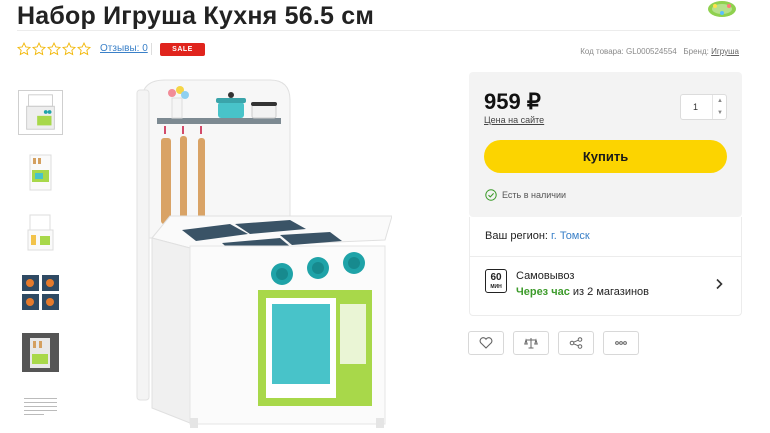 The width and height of the screenshot is (770, 433). What do you see at coordinates (602, 51) in the screenshot?
I see `sku-label: Код товара:` at bounding box center [602, 51].